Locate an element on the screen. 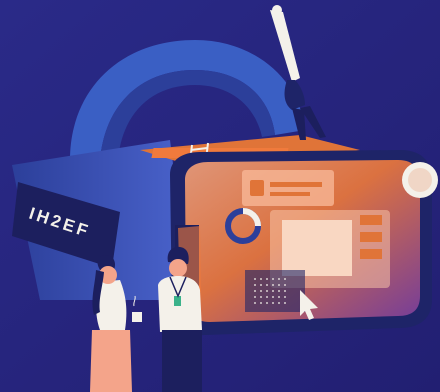  dot-grid is located at coordinates (270, 291).